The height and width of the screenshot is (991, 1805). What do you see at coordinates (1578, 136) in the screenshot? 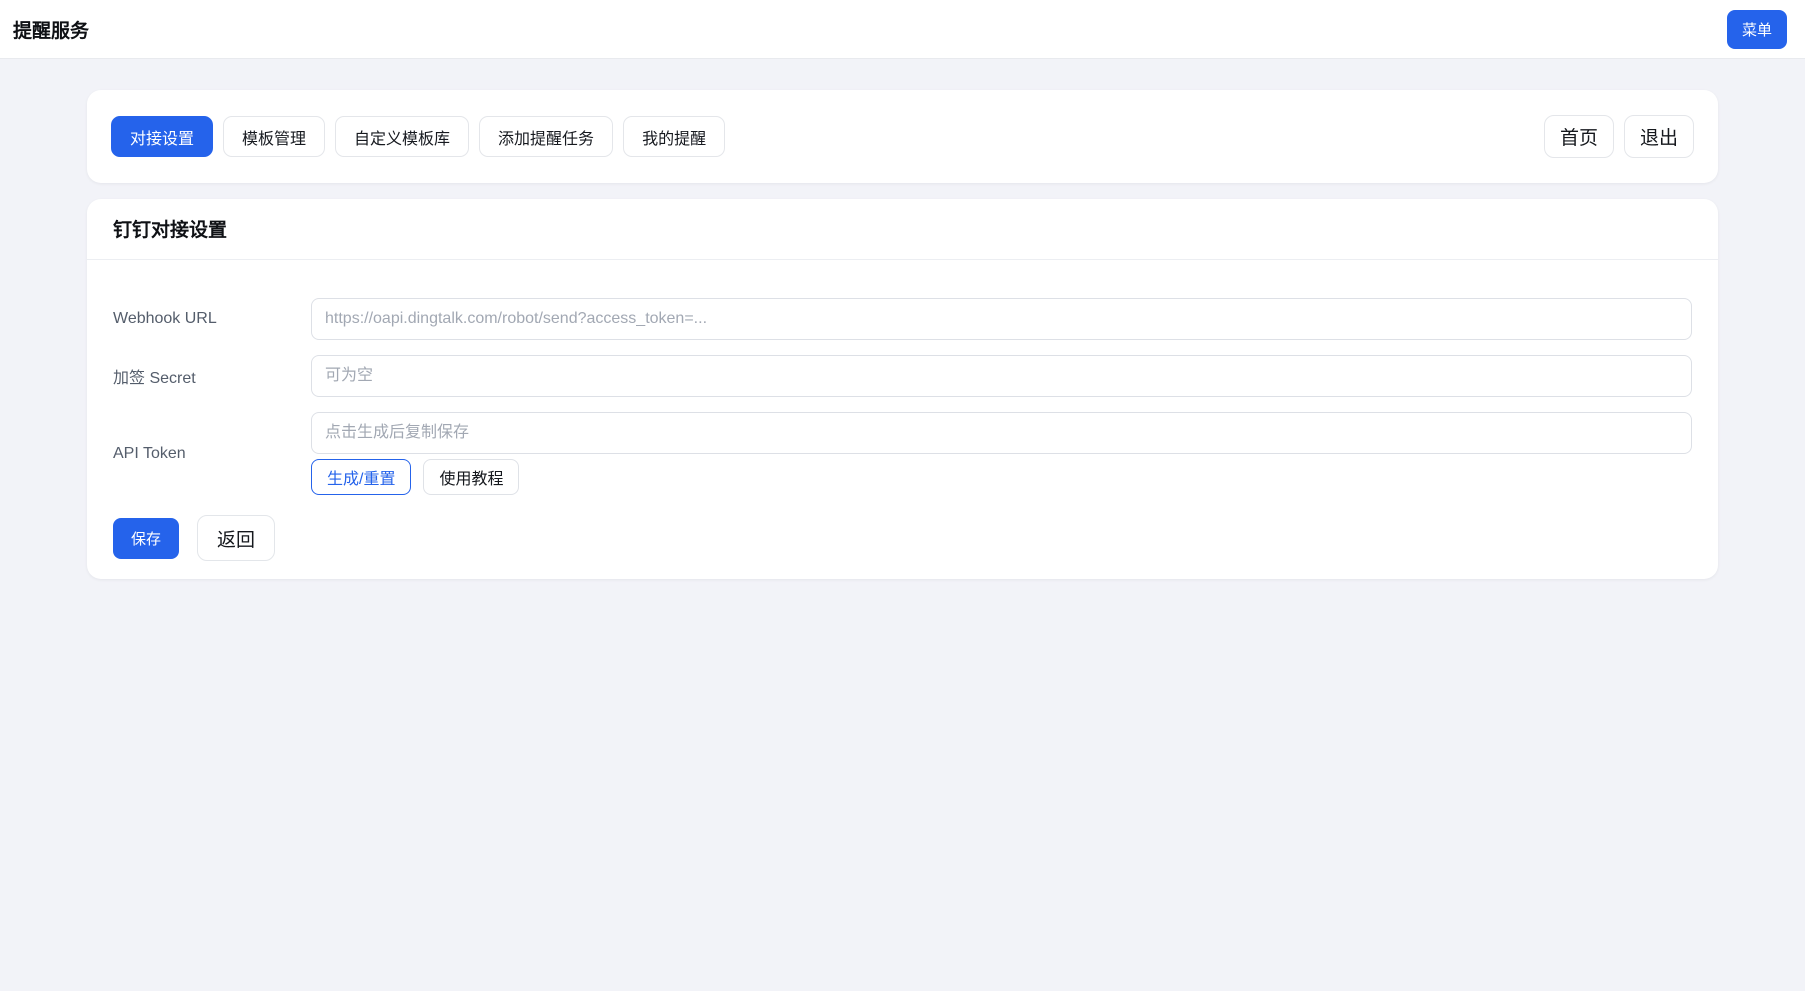
I see `home-button: 首页` at bounding box center [1578, 136].